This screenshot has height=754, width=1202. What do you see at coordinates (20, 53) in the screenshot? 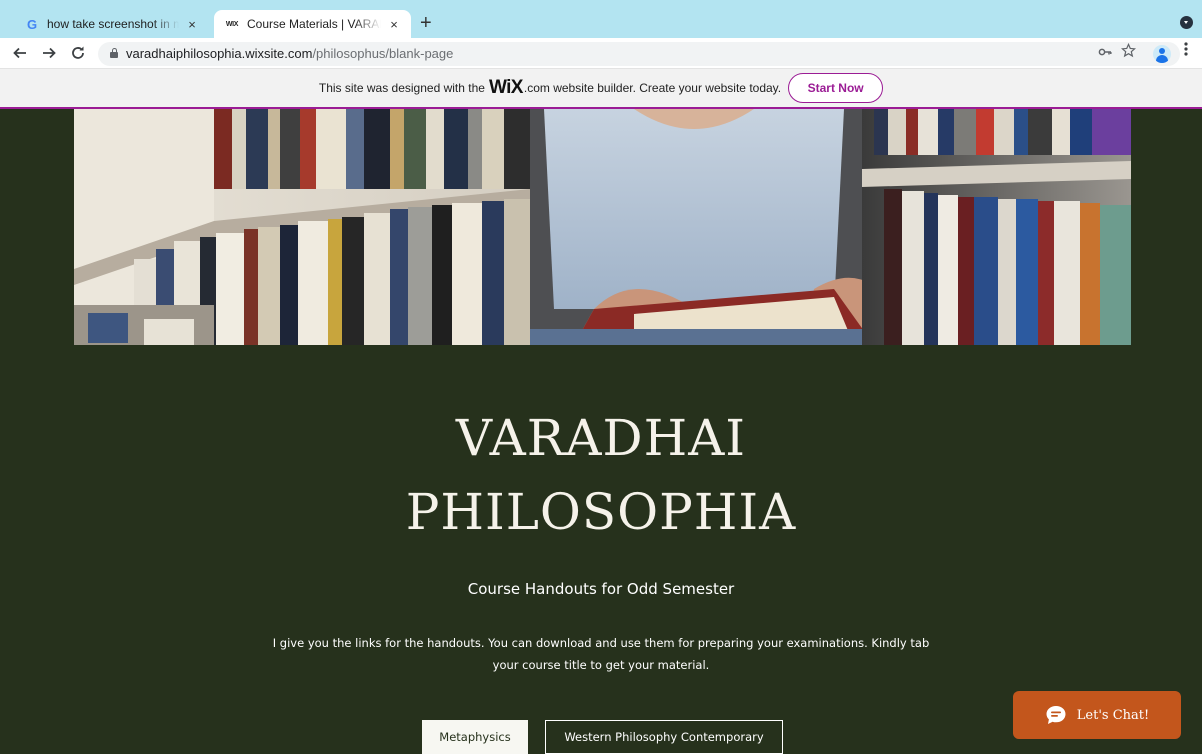
I see `back-arrow-icon` at bounding box center [20, 53].